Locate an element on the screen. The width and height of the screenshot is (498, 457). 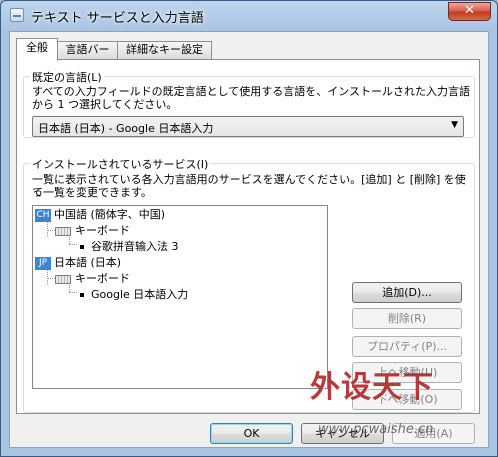
language-badge-icon: JP is located at coordinates (43, 263).